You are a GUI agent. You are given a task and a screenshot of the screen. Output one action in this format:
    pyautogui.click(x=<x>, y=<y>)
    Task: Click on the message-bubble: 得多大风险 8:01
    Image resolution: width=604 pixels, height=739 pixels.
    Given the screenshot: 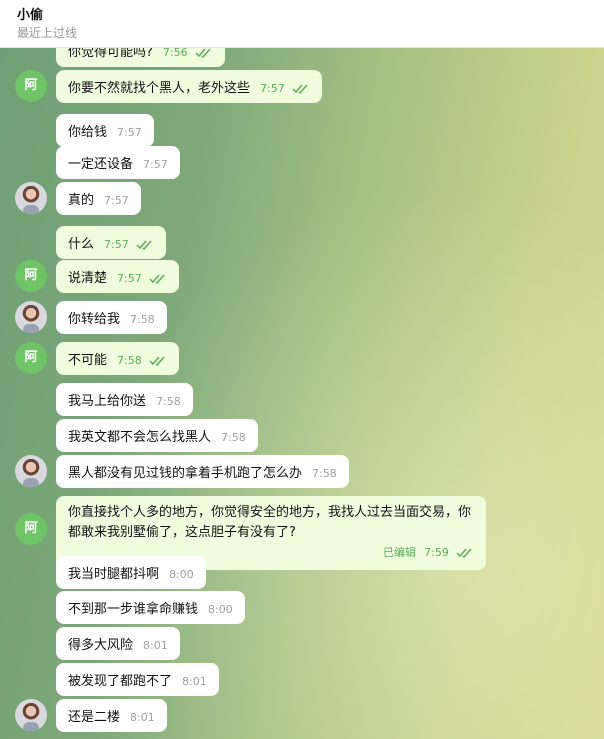 What is the action you would take?
    pyautogui.click(x=118, y=643)
    